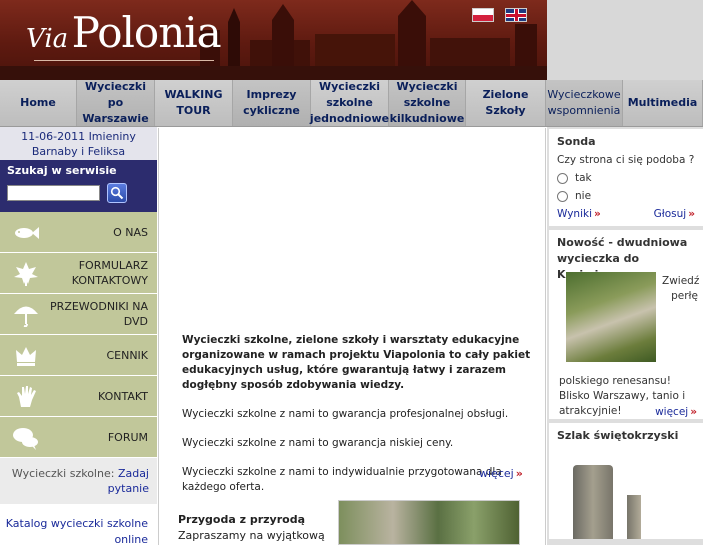 This screenshot has height=545, width=727. Describe the element at coordinates (124, 60) in the screenshot. I see `logo-underline` at that location.